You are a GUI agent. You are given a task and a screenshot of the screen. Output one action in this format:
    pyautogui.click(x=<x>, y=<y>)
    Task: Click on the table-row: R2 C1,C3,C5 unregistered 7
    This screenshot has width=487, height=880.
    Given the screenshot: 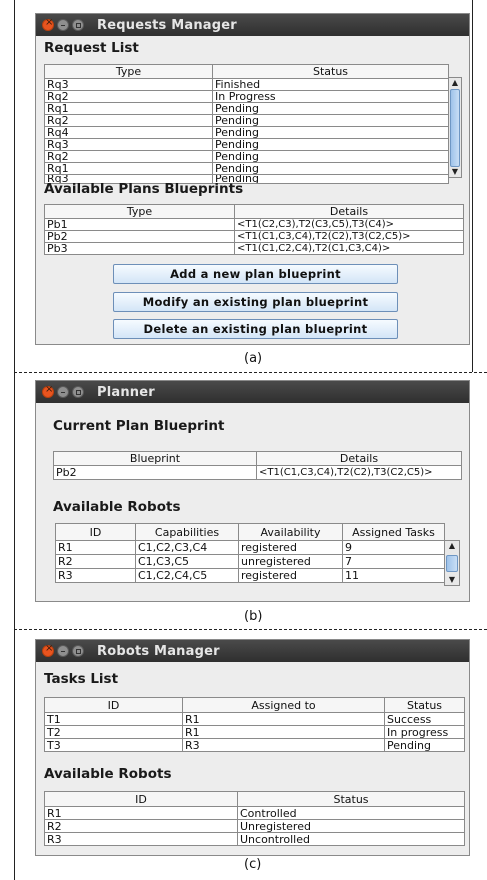 What is the action you would take?
    pyautogui.click(x=250, y=561)
    